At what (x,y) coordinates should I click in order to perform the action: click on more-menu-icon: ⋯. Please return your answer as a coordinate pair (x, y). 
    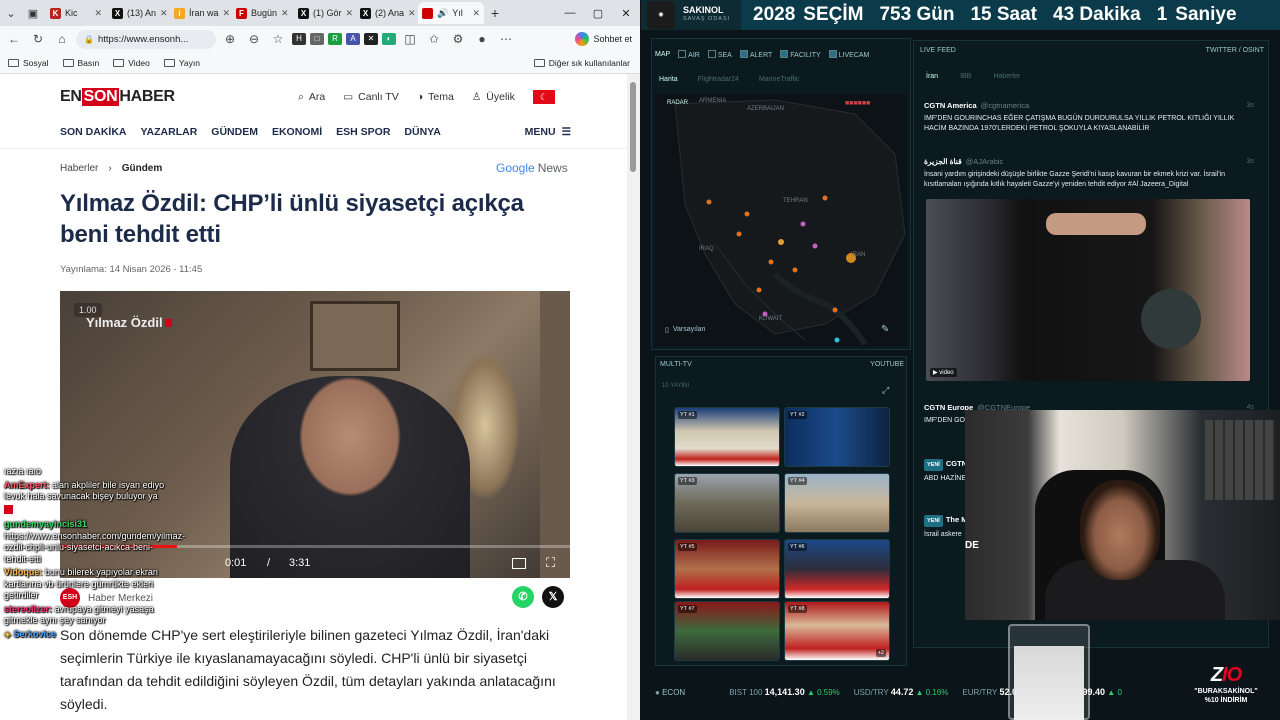
    Looking at the image, I should click on (506, 39).